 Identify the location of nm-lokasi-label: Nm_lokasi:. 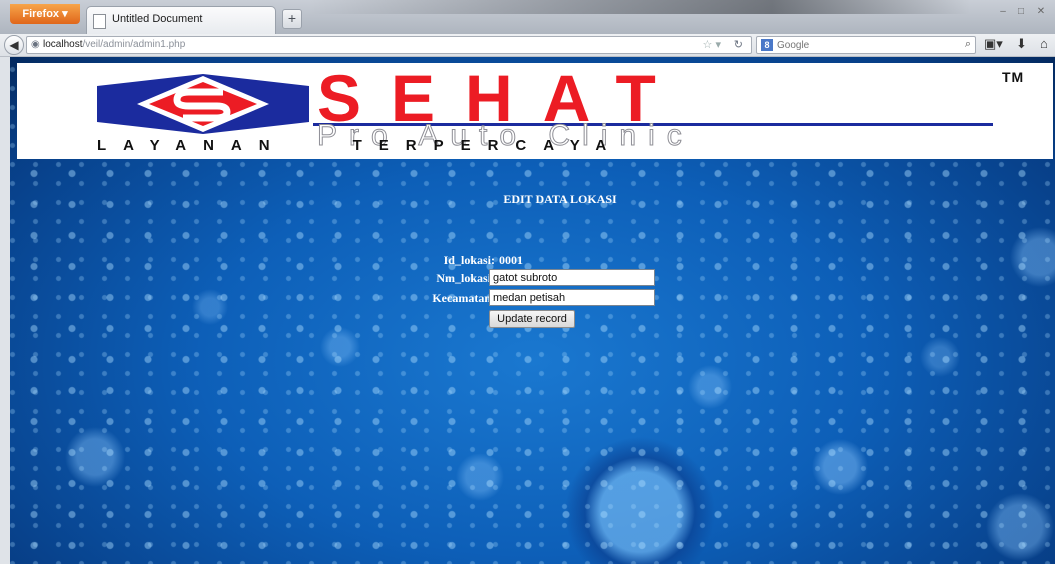
(465, 278).